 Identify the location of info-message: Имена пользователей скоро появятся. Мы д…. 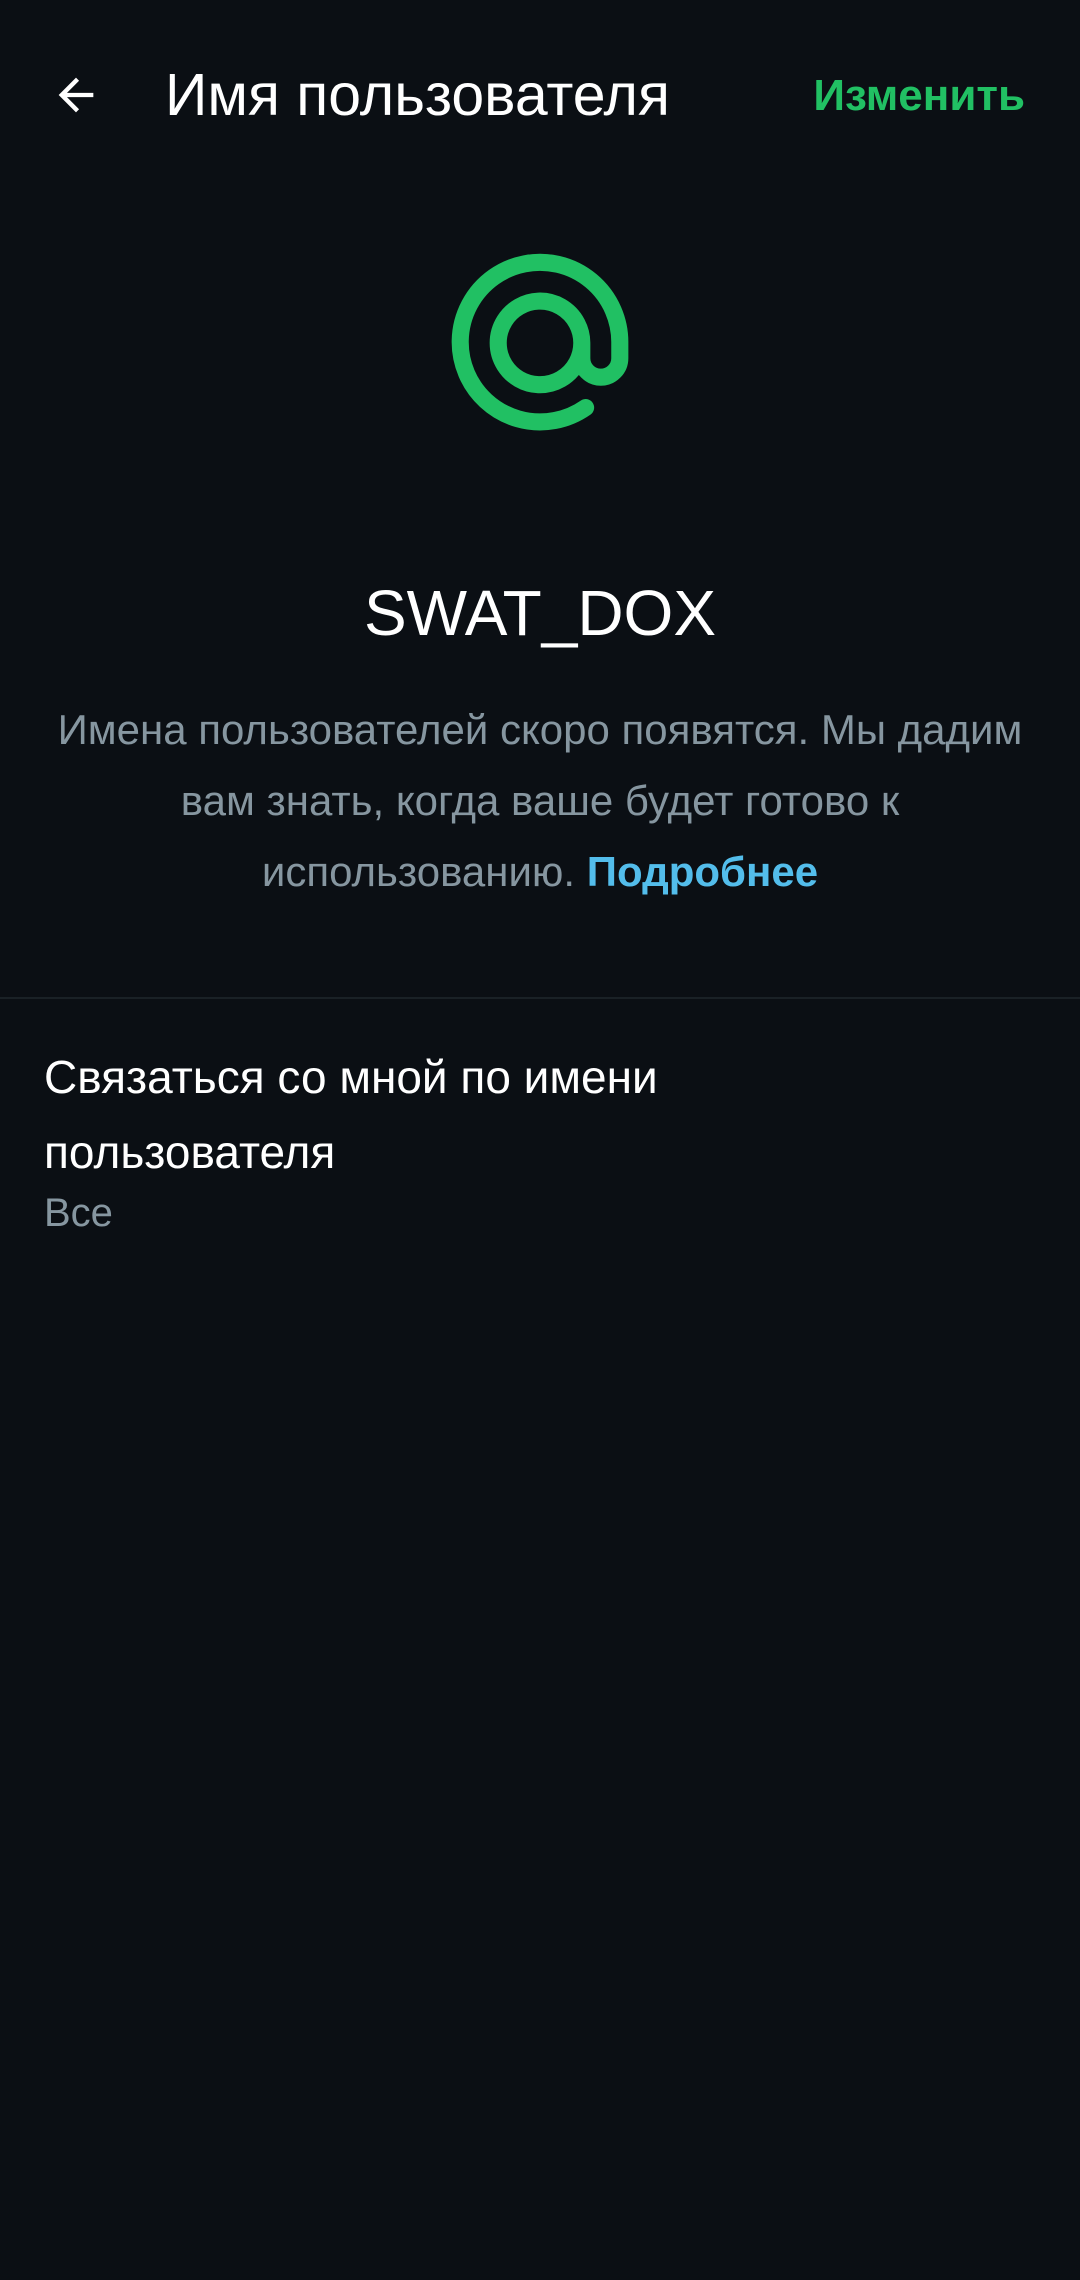
(540, 800).